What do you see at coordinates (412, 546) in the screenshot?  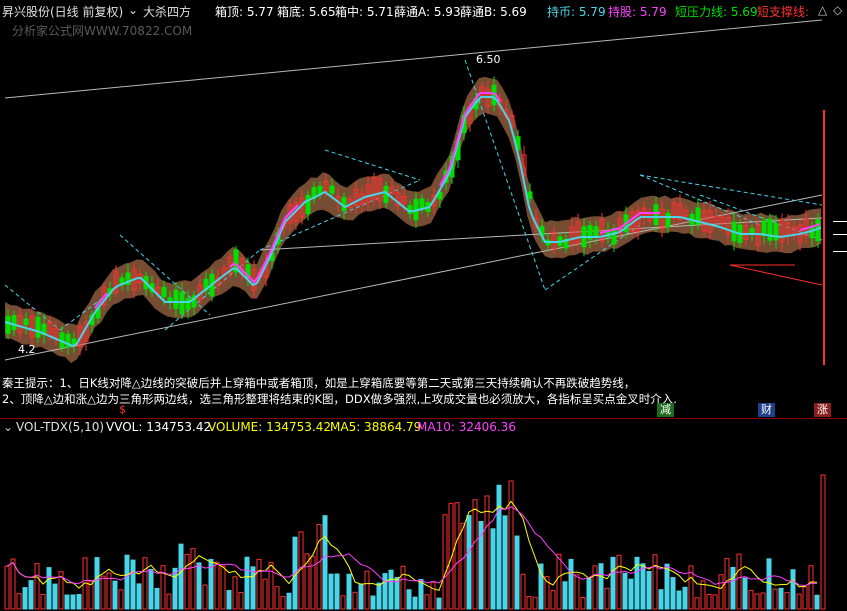 I see `ma10-line` at bounding box center [412, 546].